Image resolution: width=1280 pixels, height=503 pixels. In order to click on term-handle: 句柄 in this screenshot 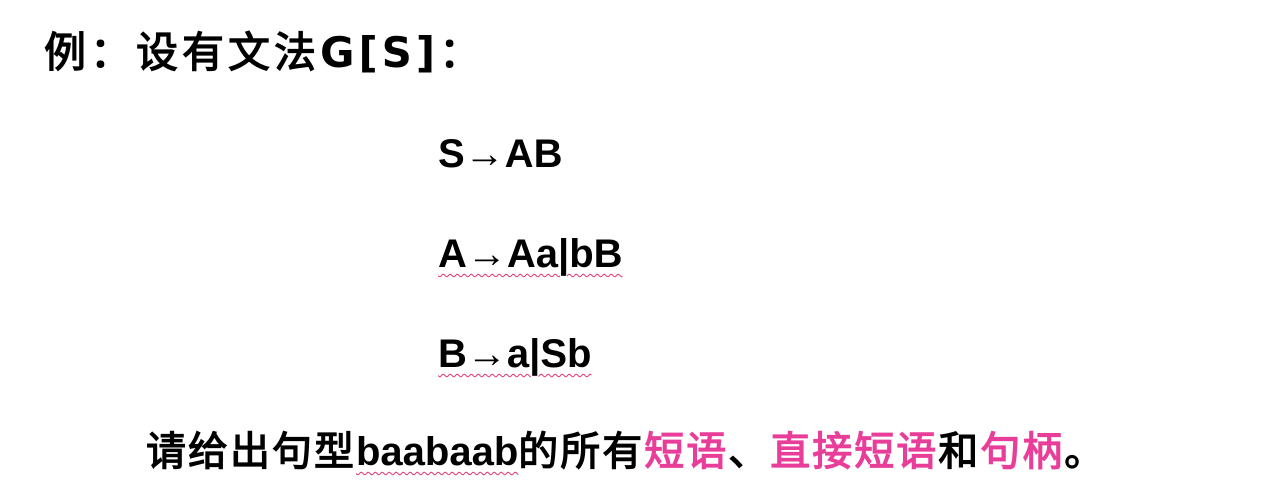, I will do `click(1022, 452)`.